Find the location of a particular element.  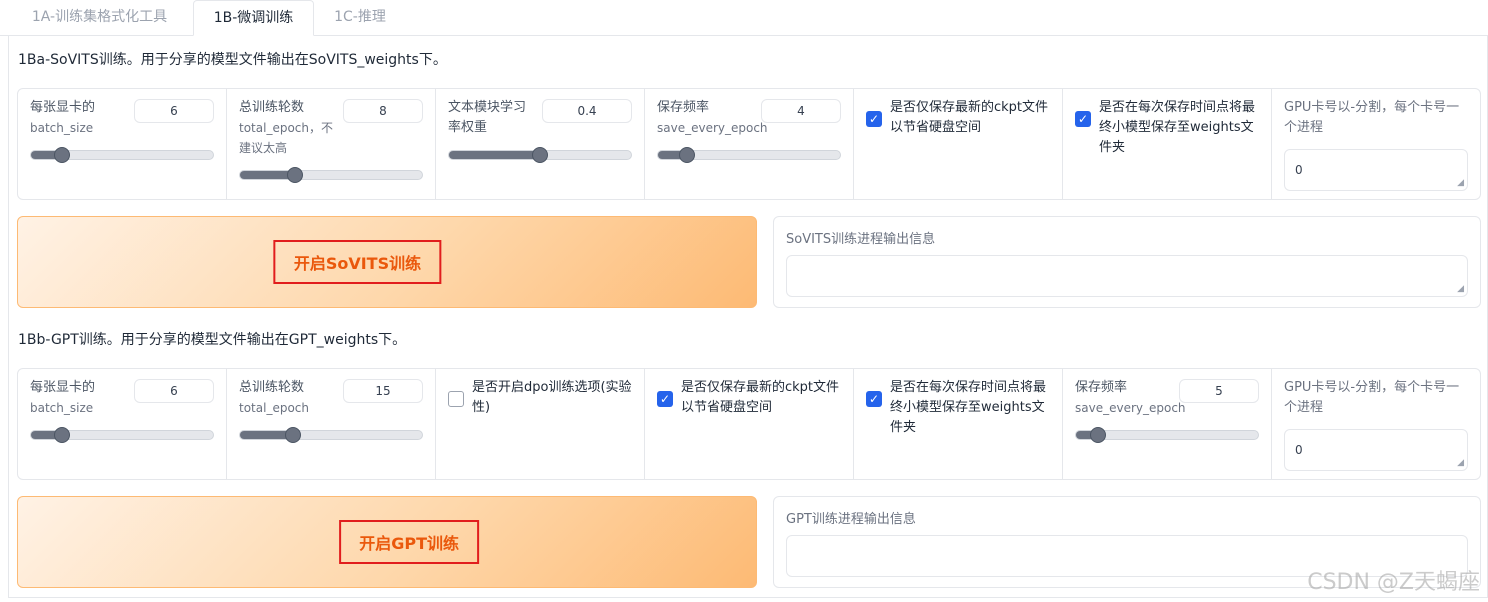

sovits-save-every-slider is located at coordinates (749, 155).